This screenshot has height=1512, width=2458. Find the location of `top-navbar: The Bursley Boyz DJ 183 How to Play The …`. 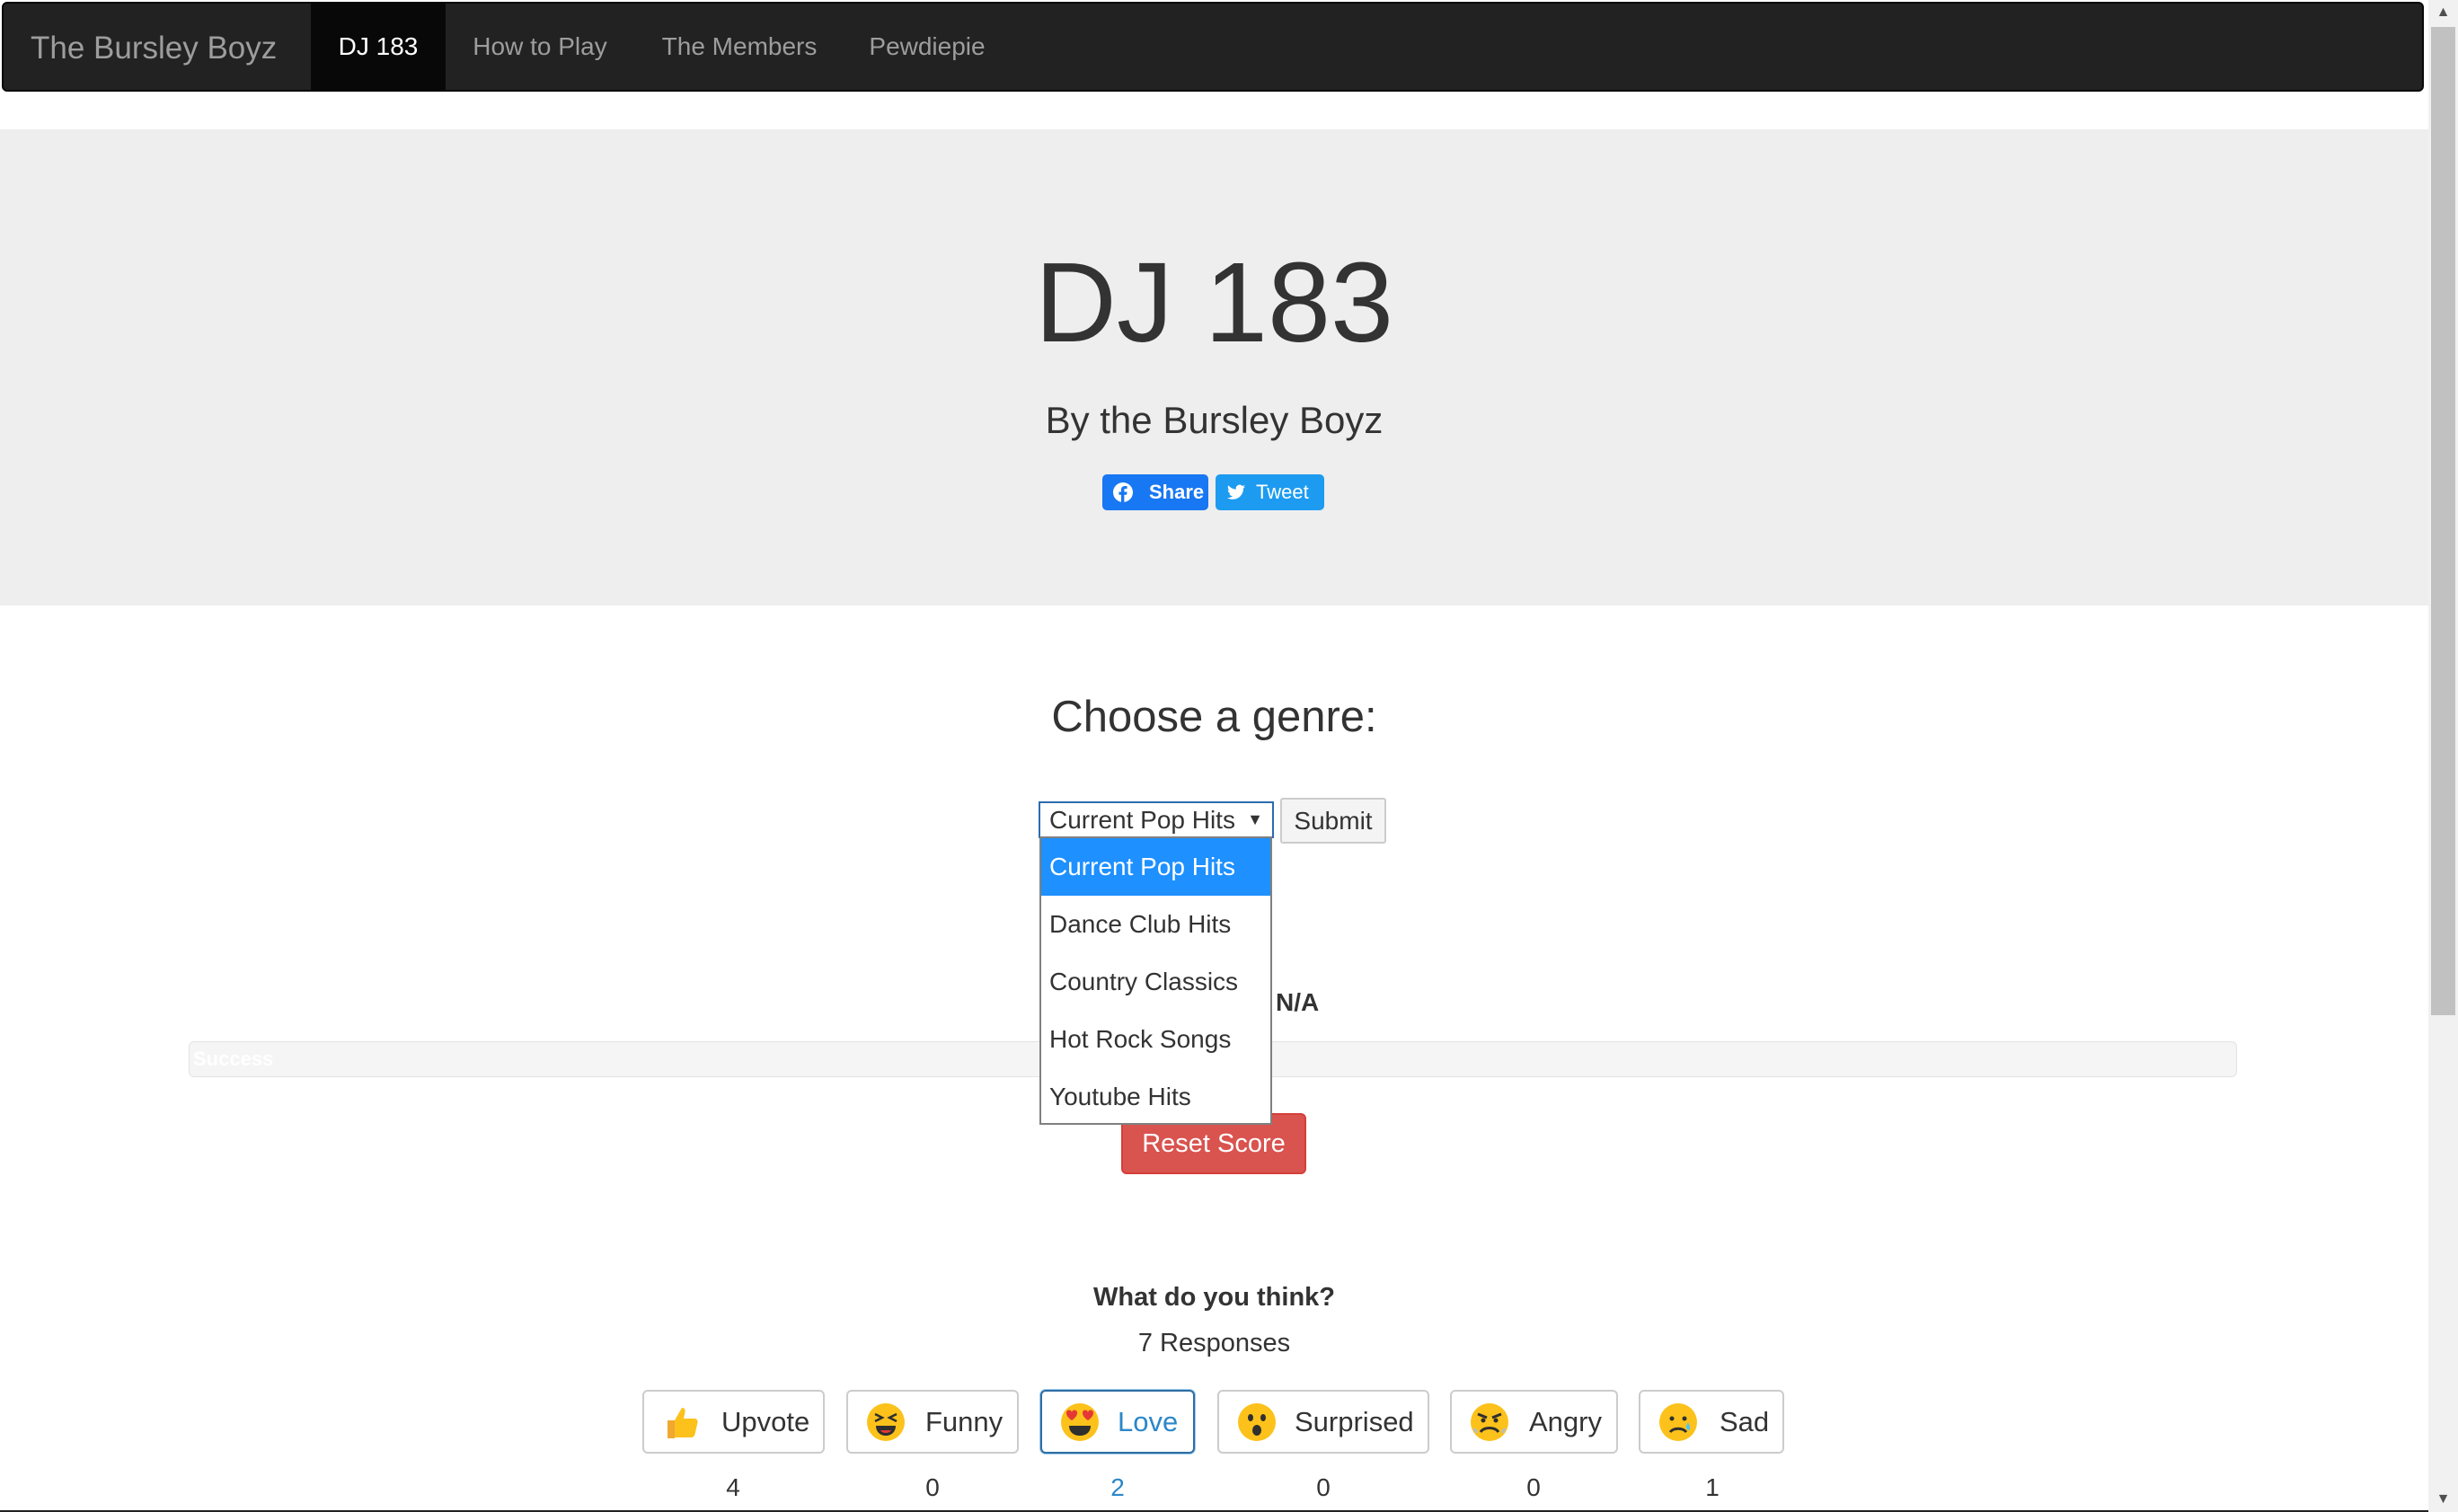

top-navbar: The Bursley Boyz DJ 183 How to Play The … is located at coordinates (1213, 47).